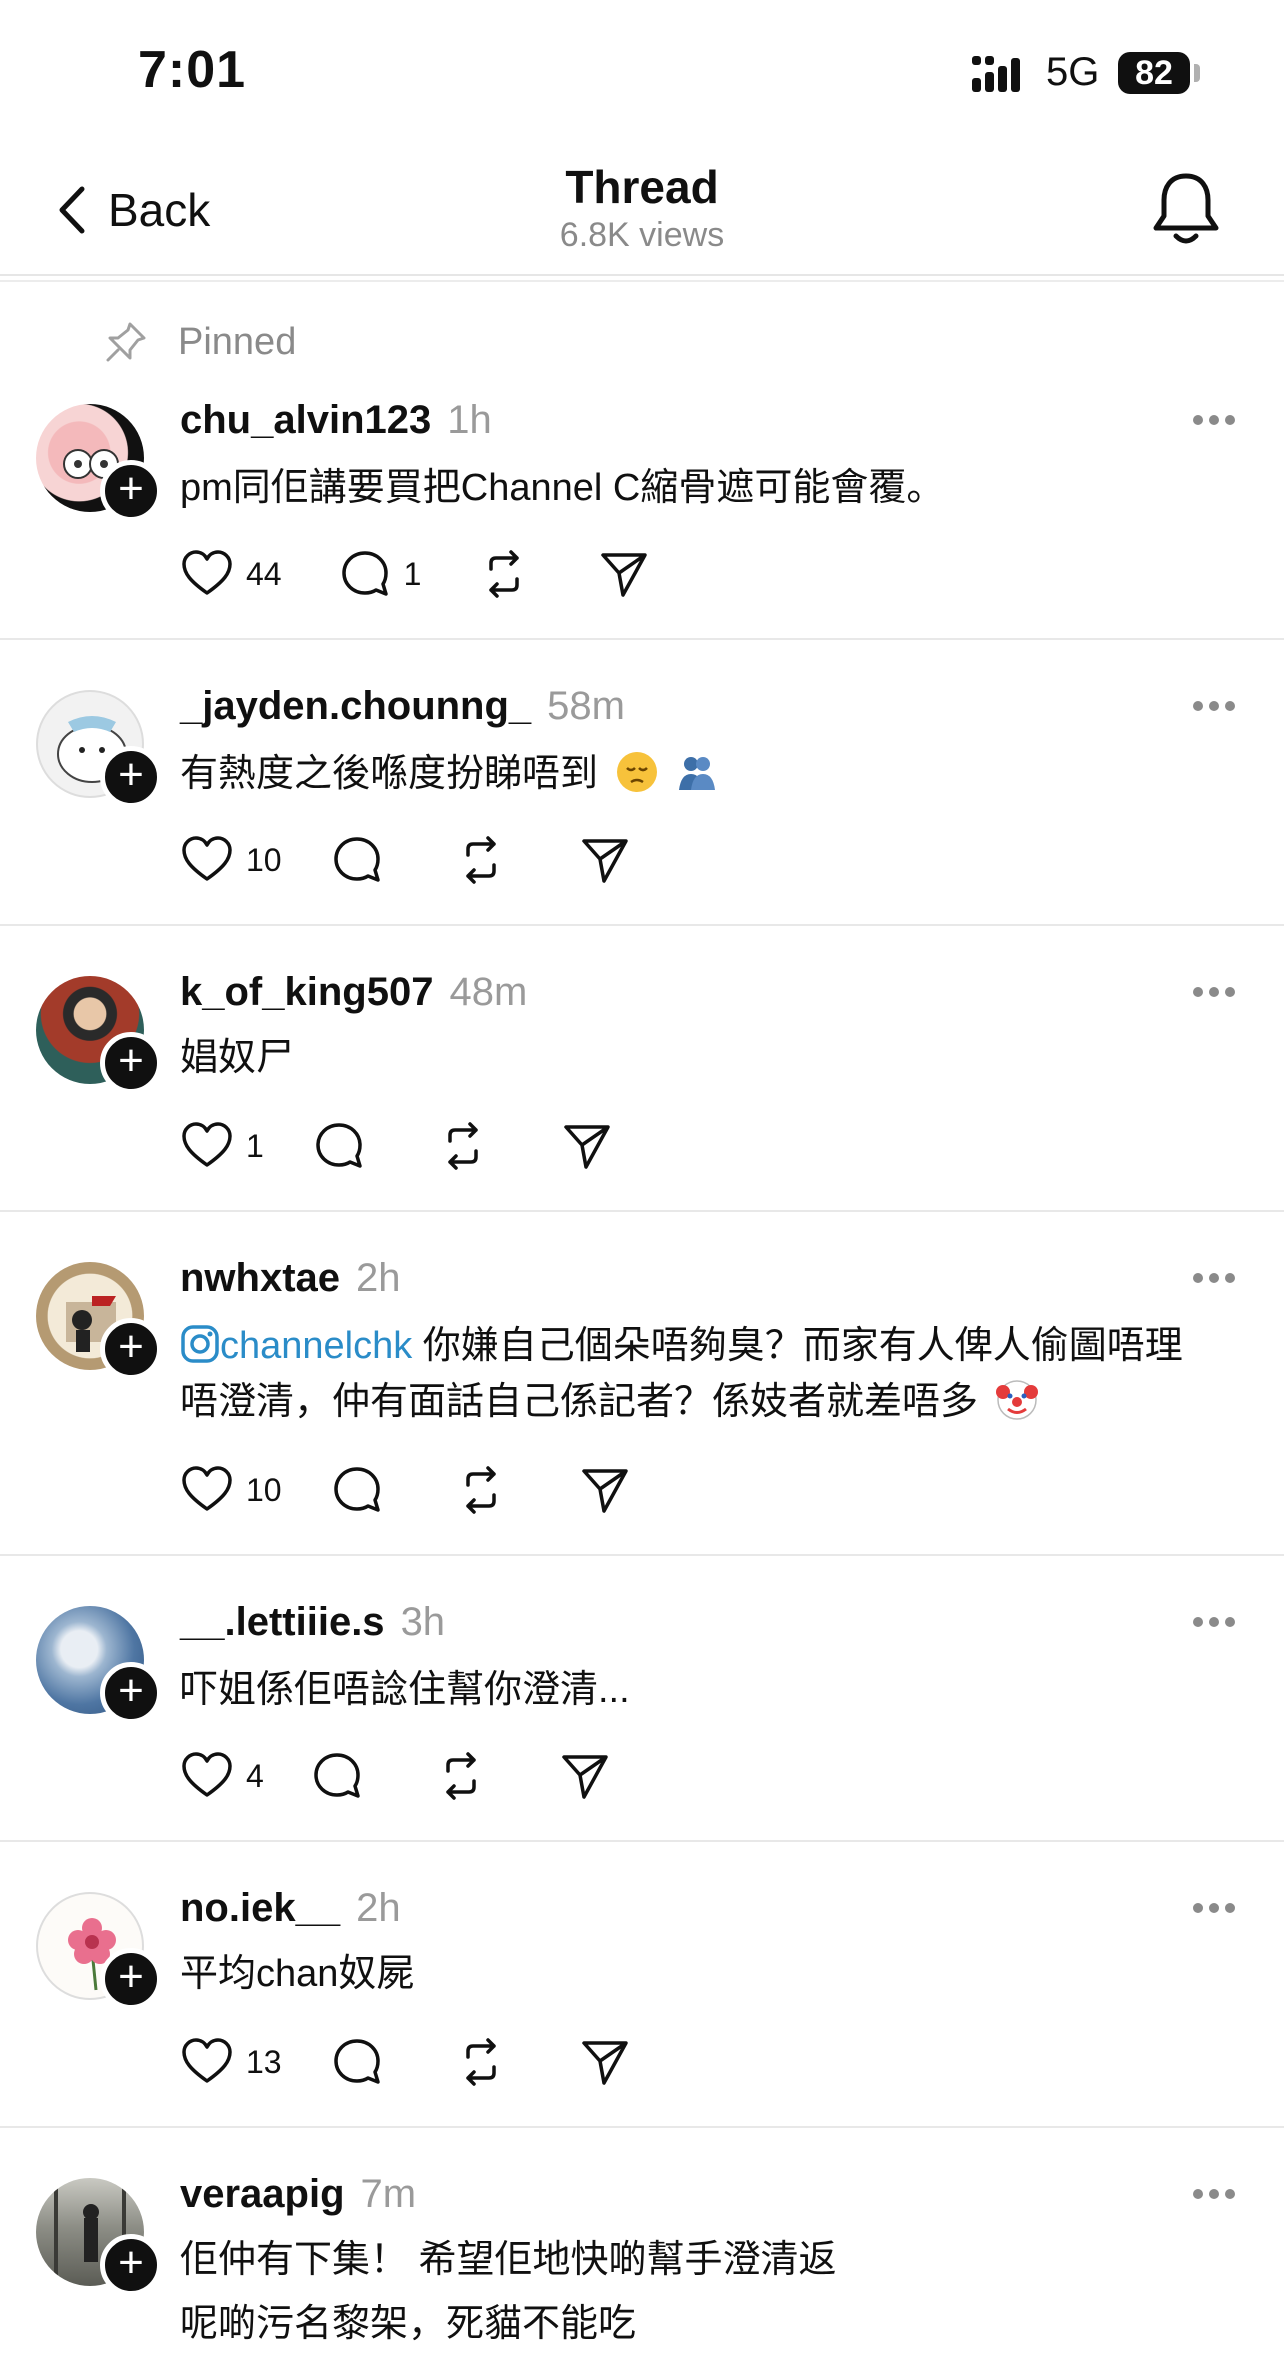  I want to click on like-button: 1, so click(222, 1146).